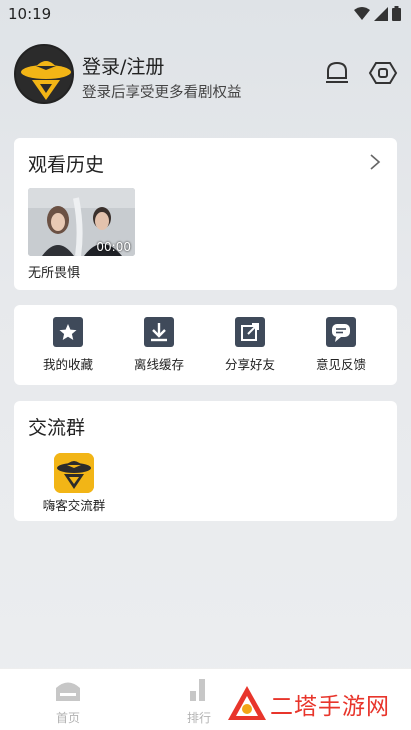 This screenshot has height=730, width=411. Describe the element at coordinates (74, 505) in the screenshot. I see `group-item-label: 嗨客交流群` at that location.